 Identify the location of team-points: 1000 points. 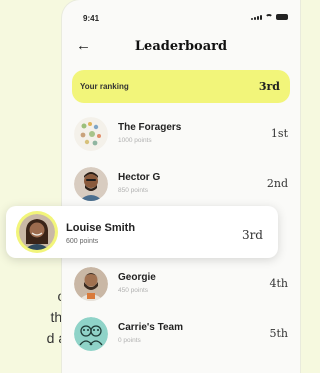
(135, 140).